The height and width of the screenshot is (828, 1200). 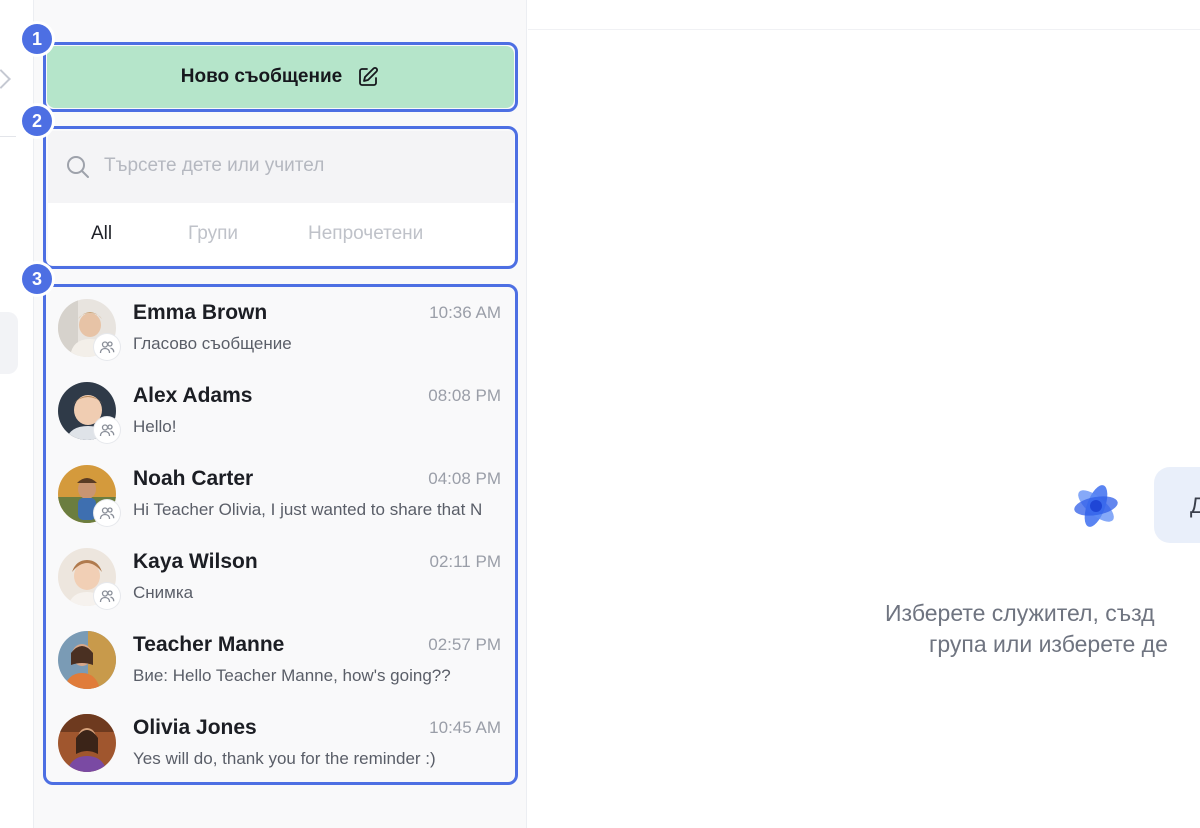 I want to click on highlight-new-message, so click(x=280, y=77).